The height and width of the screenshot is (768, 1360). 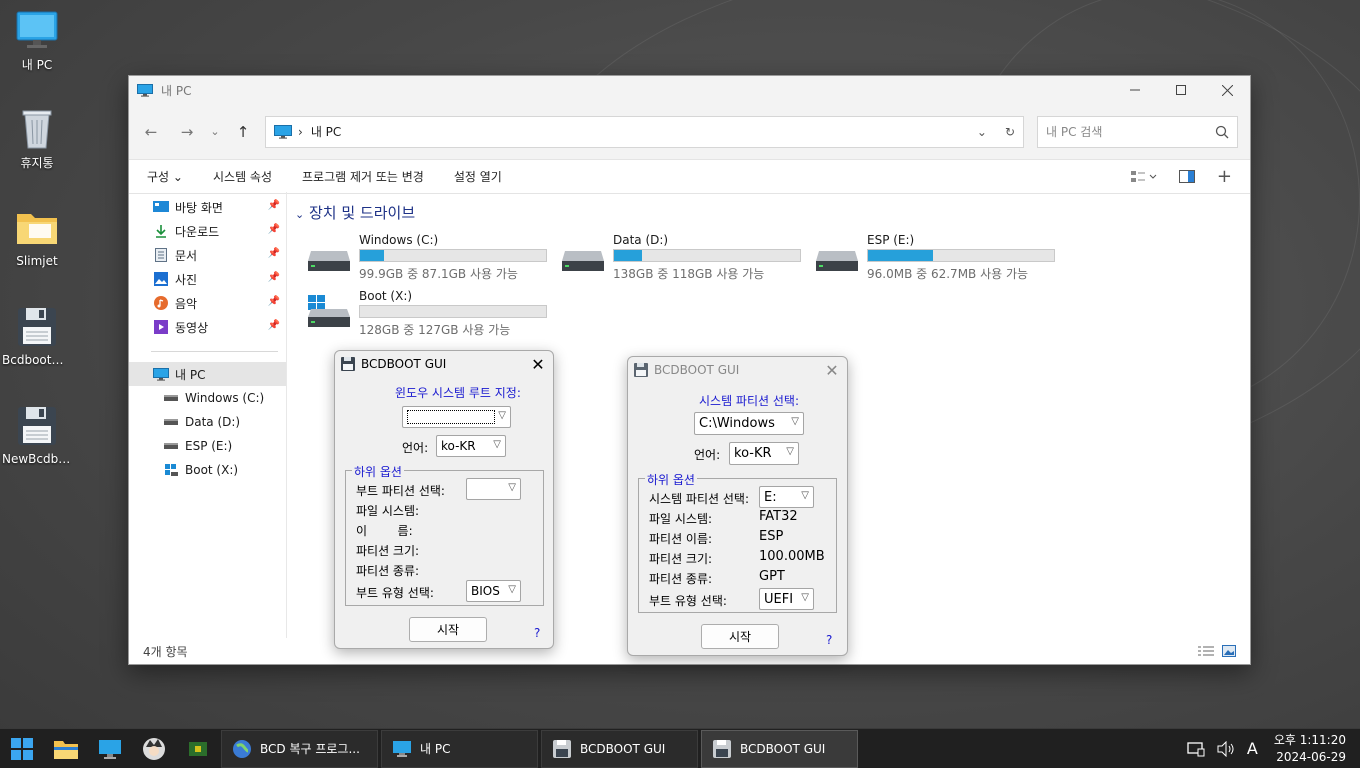 I want to click on taskbar-my-pc, so click(x=110, y=748).